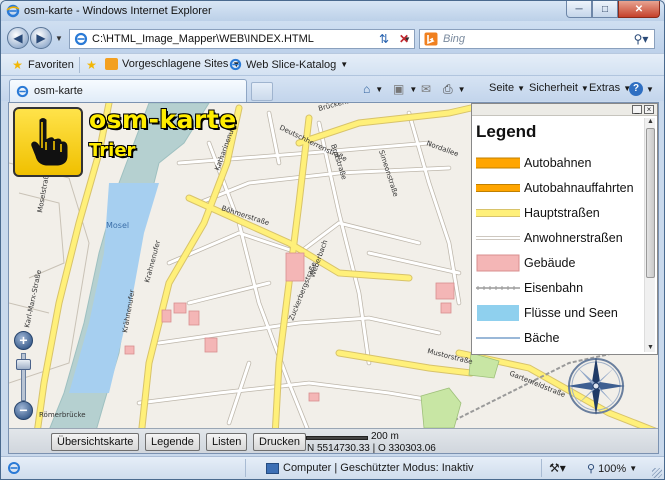 Image resolution: width=665 pixels, height=480 pixels. I want to click on protected-mode-icon: ⚒▾, so click(557, 468).